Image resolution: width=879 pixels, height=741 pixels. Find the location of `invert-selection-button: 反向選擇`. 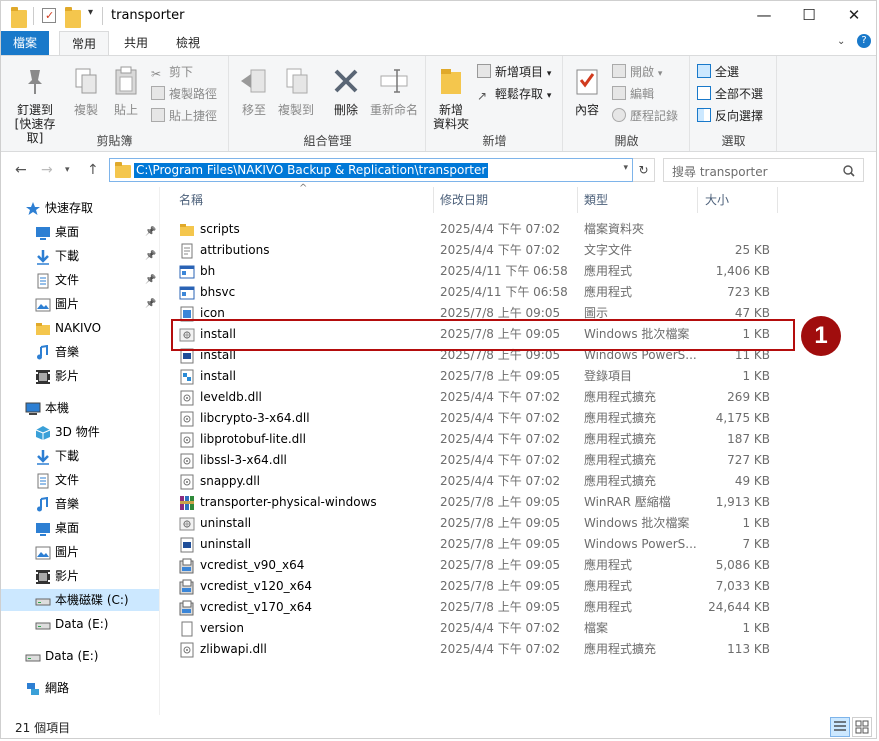

invert-selection-button: 反向選擇 is located at coordinates (730, 116).